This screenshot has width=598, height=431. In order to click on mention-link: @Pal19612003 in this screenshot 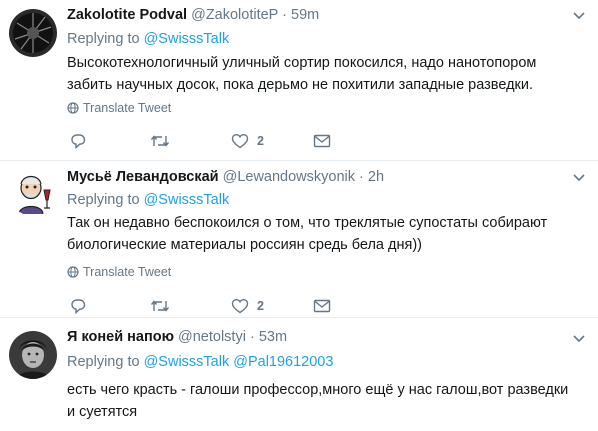, I will do `click(283, 362)`.